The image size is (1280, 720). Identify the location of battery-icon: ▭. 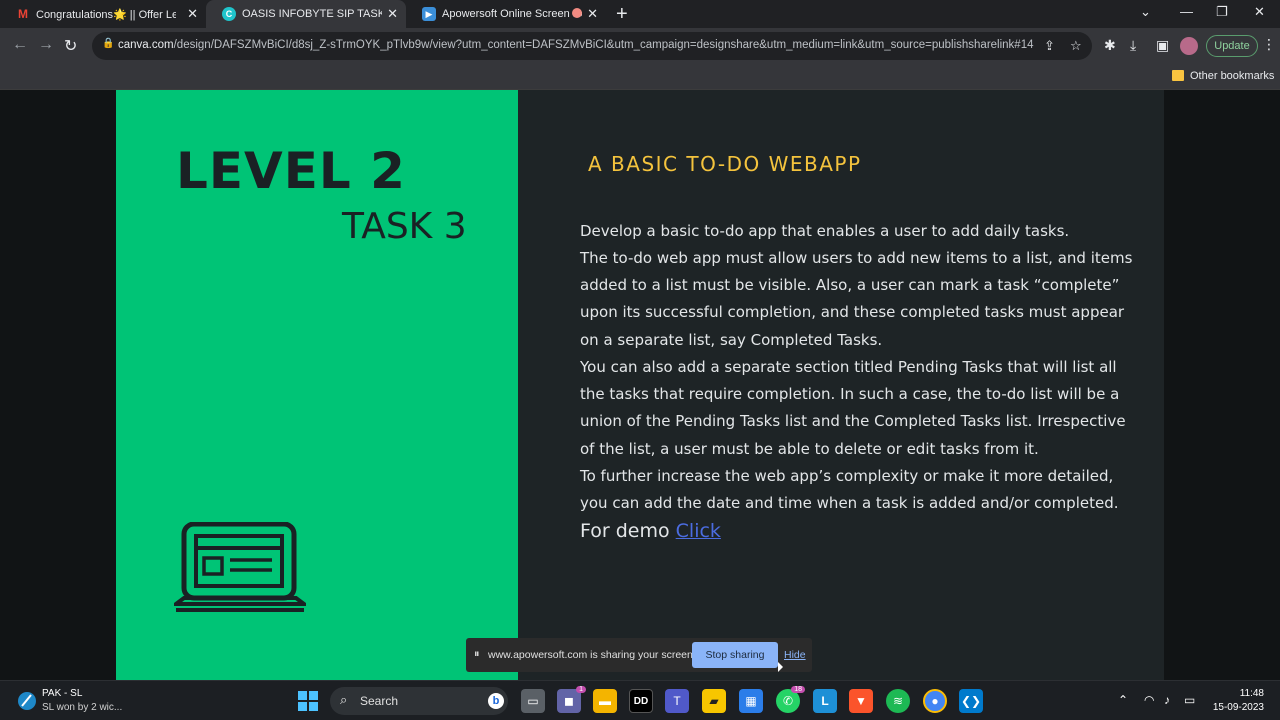
(1189, 700).